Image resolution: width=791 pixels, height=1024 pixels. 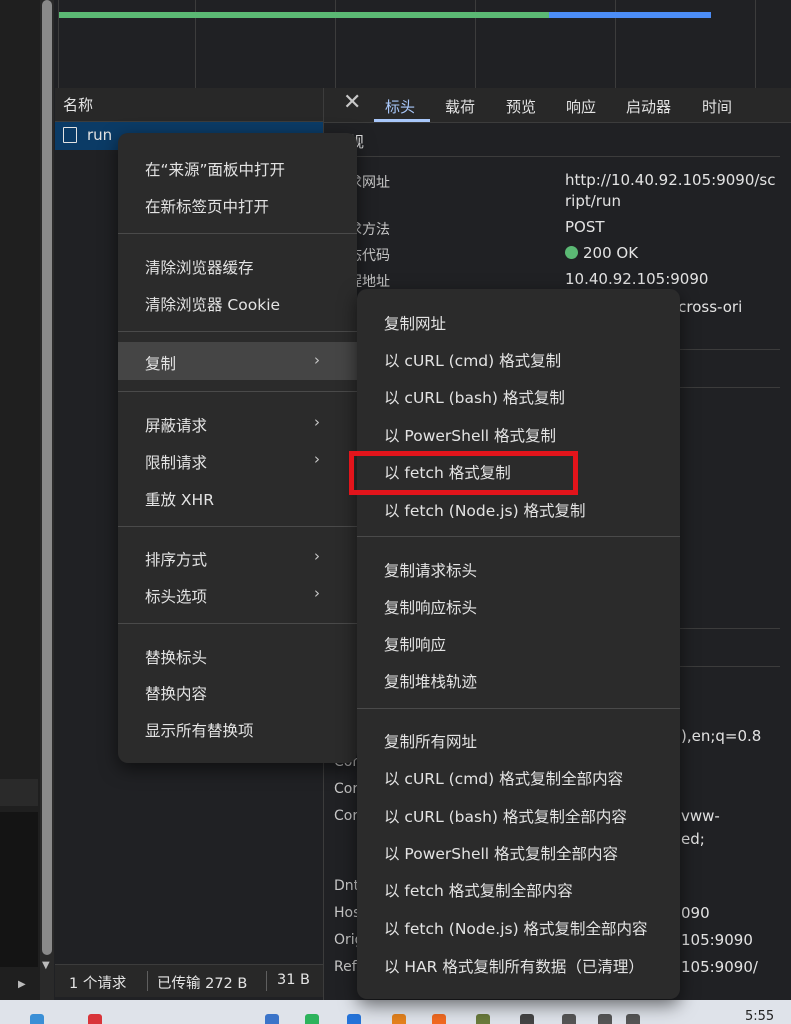 I want to click on submenu-item-copy-powershell: 以 PowerShell 格式复制, so click(x=470, y=435).